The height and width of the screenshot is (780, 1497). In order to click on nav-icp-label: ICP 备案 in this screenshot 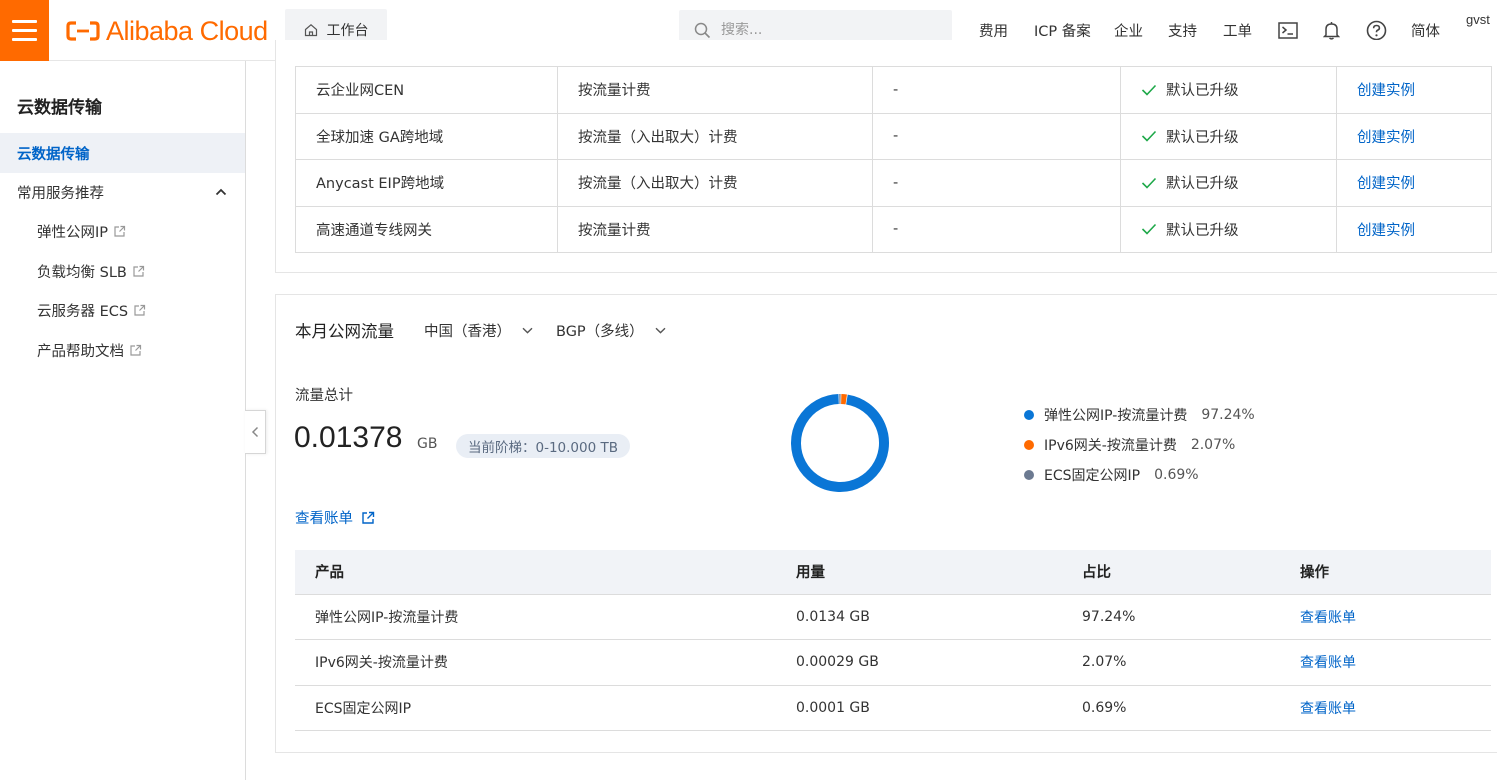, I will do `click(1062, 32)`.